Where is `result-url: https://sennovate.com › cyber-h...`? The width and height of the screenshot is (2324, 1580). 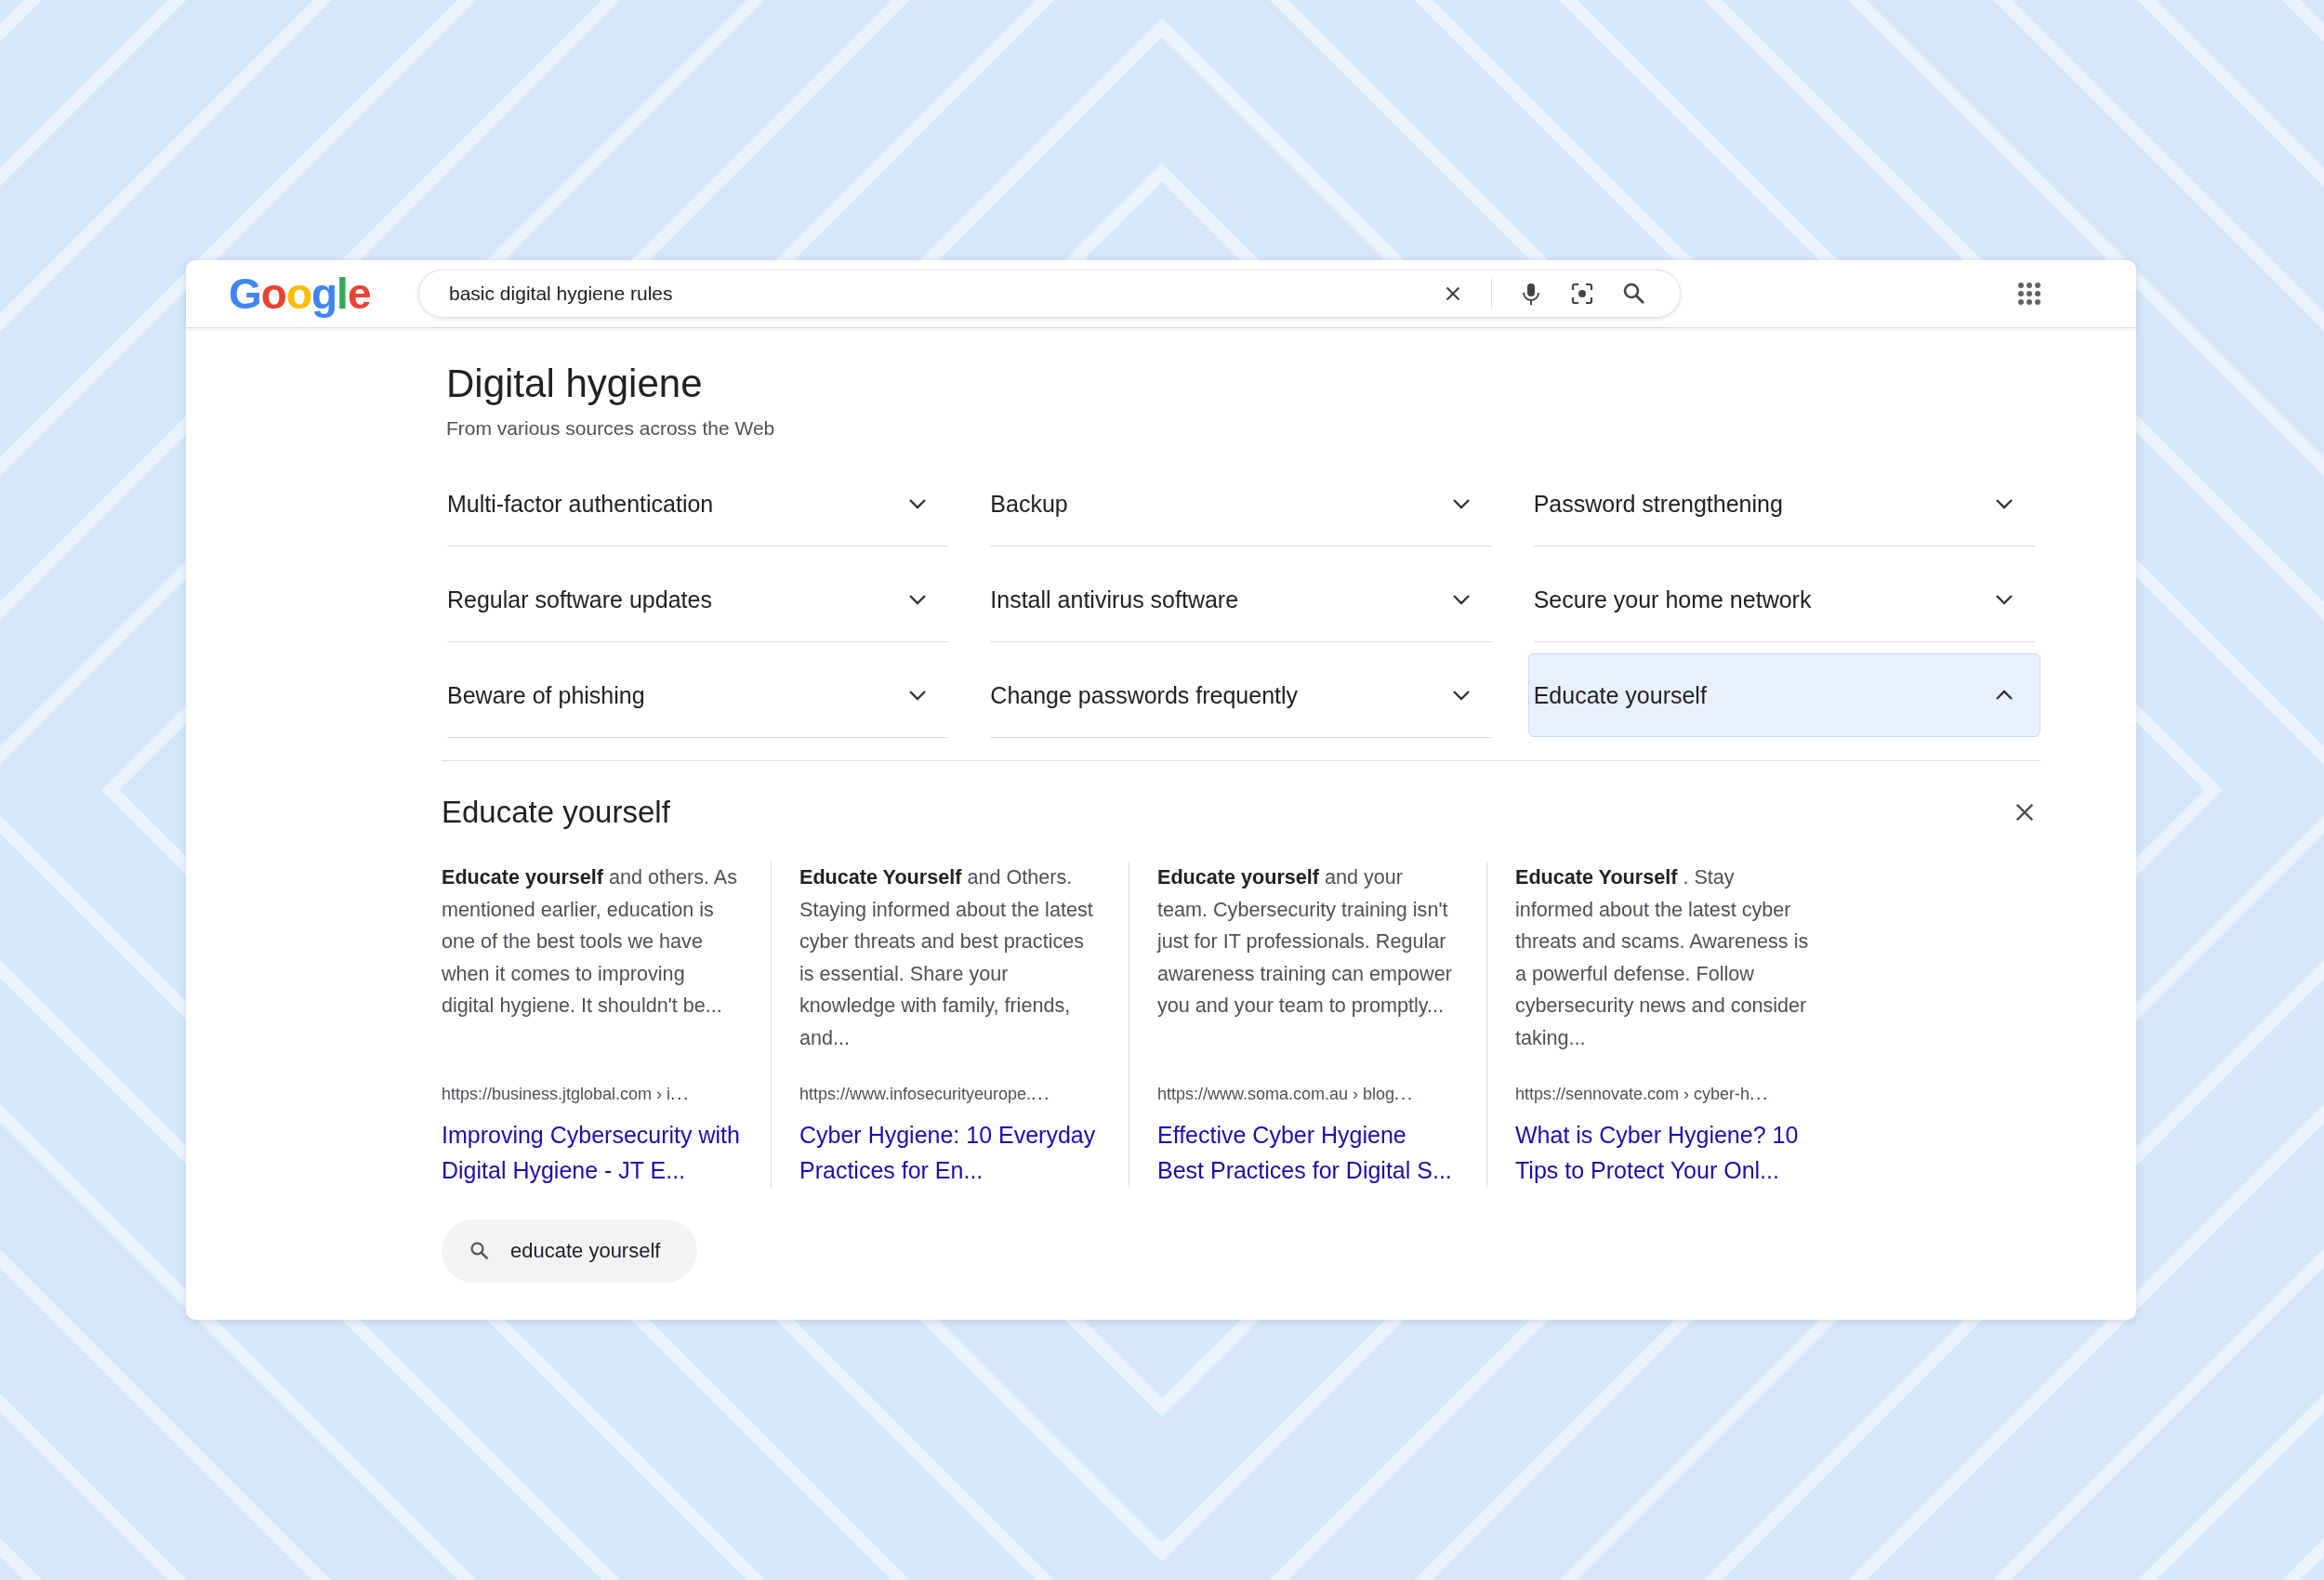
result-url: https://sennovate.com › cyber-h... is located at coordinates (1665, 1094).